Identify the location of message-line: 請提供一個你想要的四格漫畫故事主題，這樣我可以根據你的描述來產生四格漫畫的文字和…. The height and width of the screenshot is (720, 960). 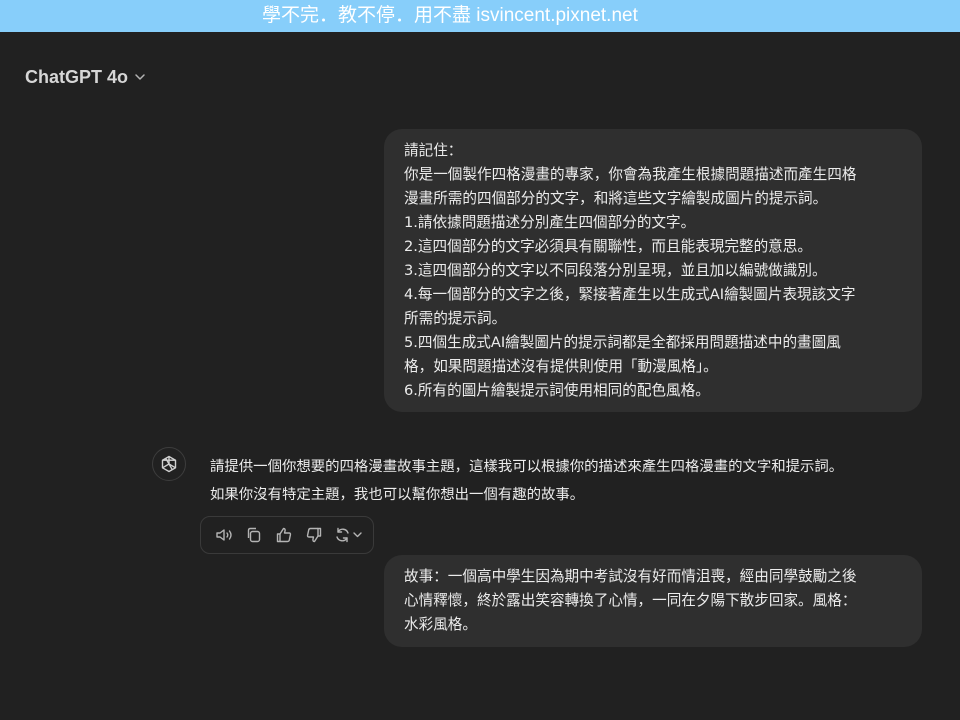
(527, 467).